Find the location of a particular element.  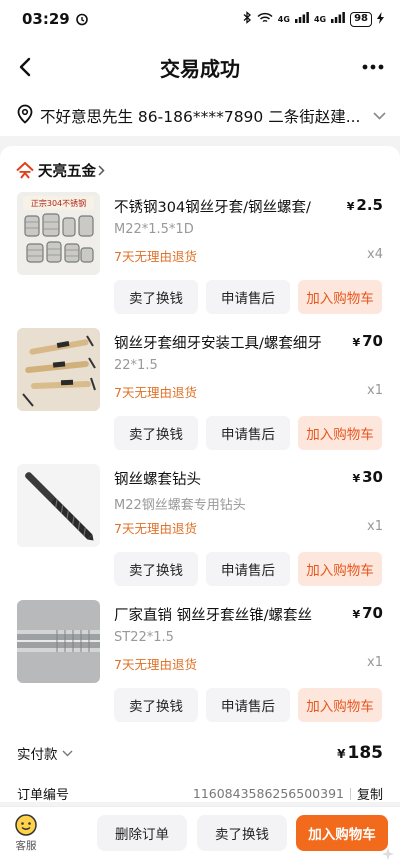

status-bar: 03:29 4G 4G 98 is located at coordinates (200, 19).